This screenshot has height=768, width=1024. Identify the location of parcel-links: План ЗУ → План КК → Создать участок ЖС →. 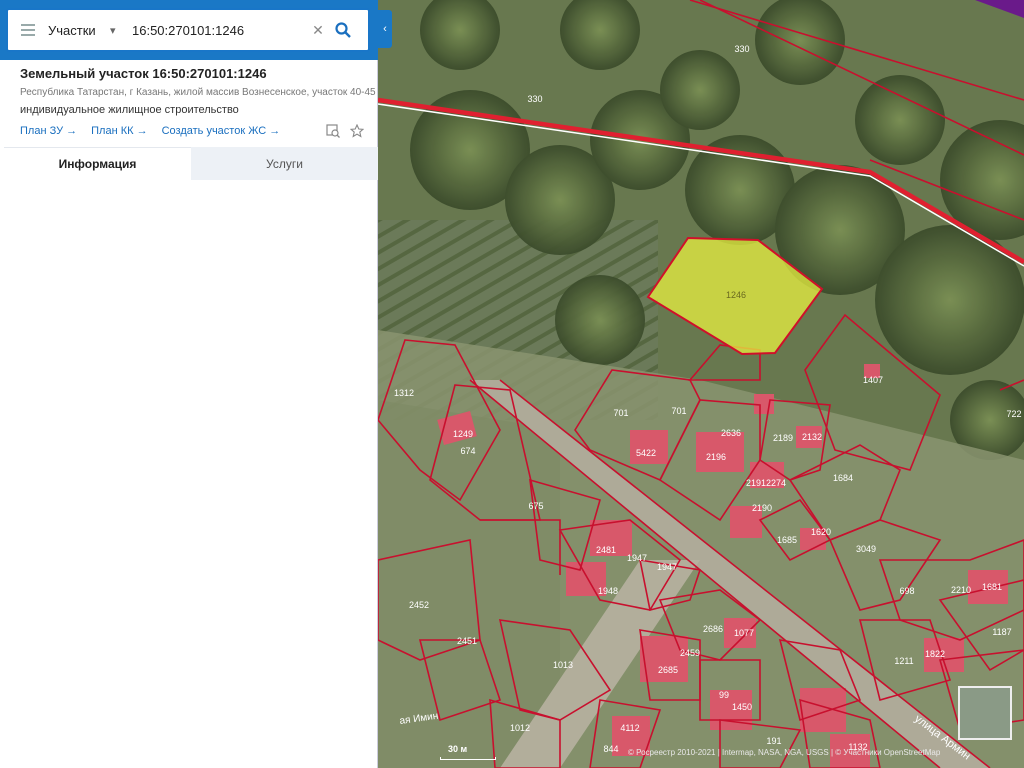
(150, 131).